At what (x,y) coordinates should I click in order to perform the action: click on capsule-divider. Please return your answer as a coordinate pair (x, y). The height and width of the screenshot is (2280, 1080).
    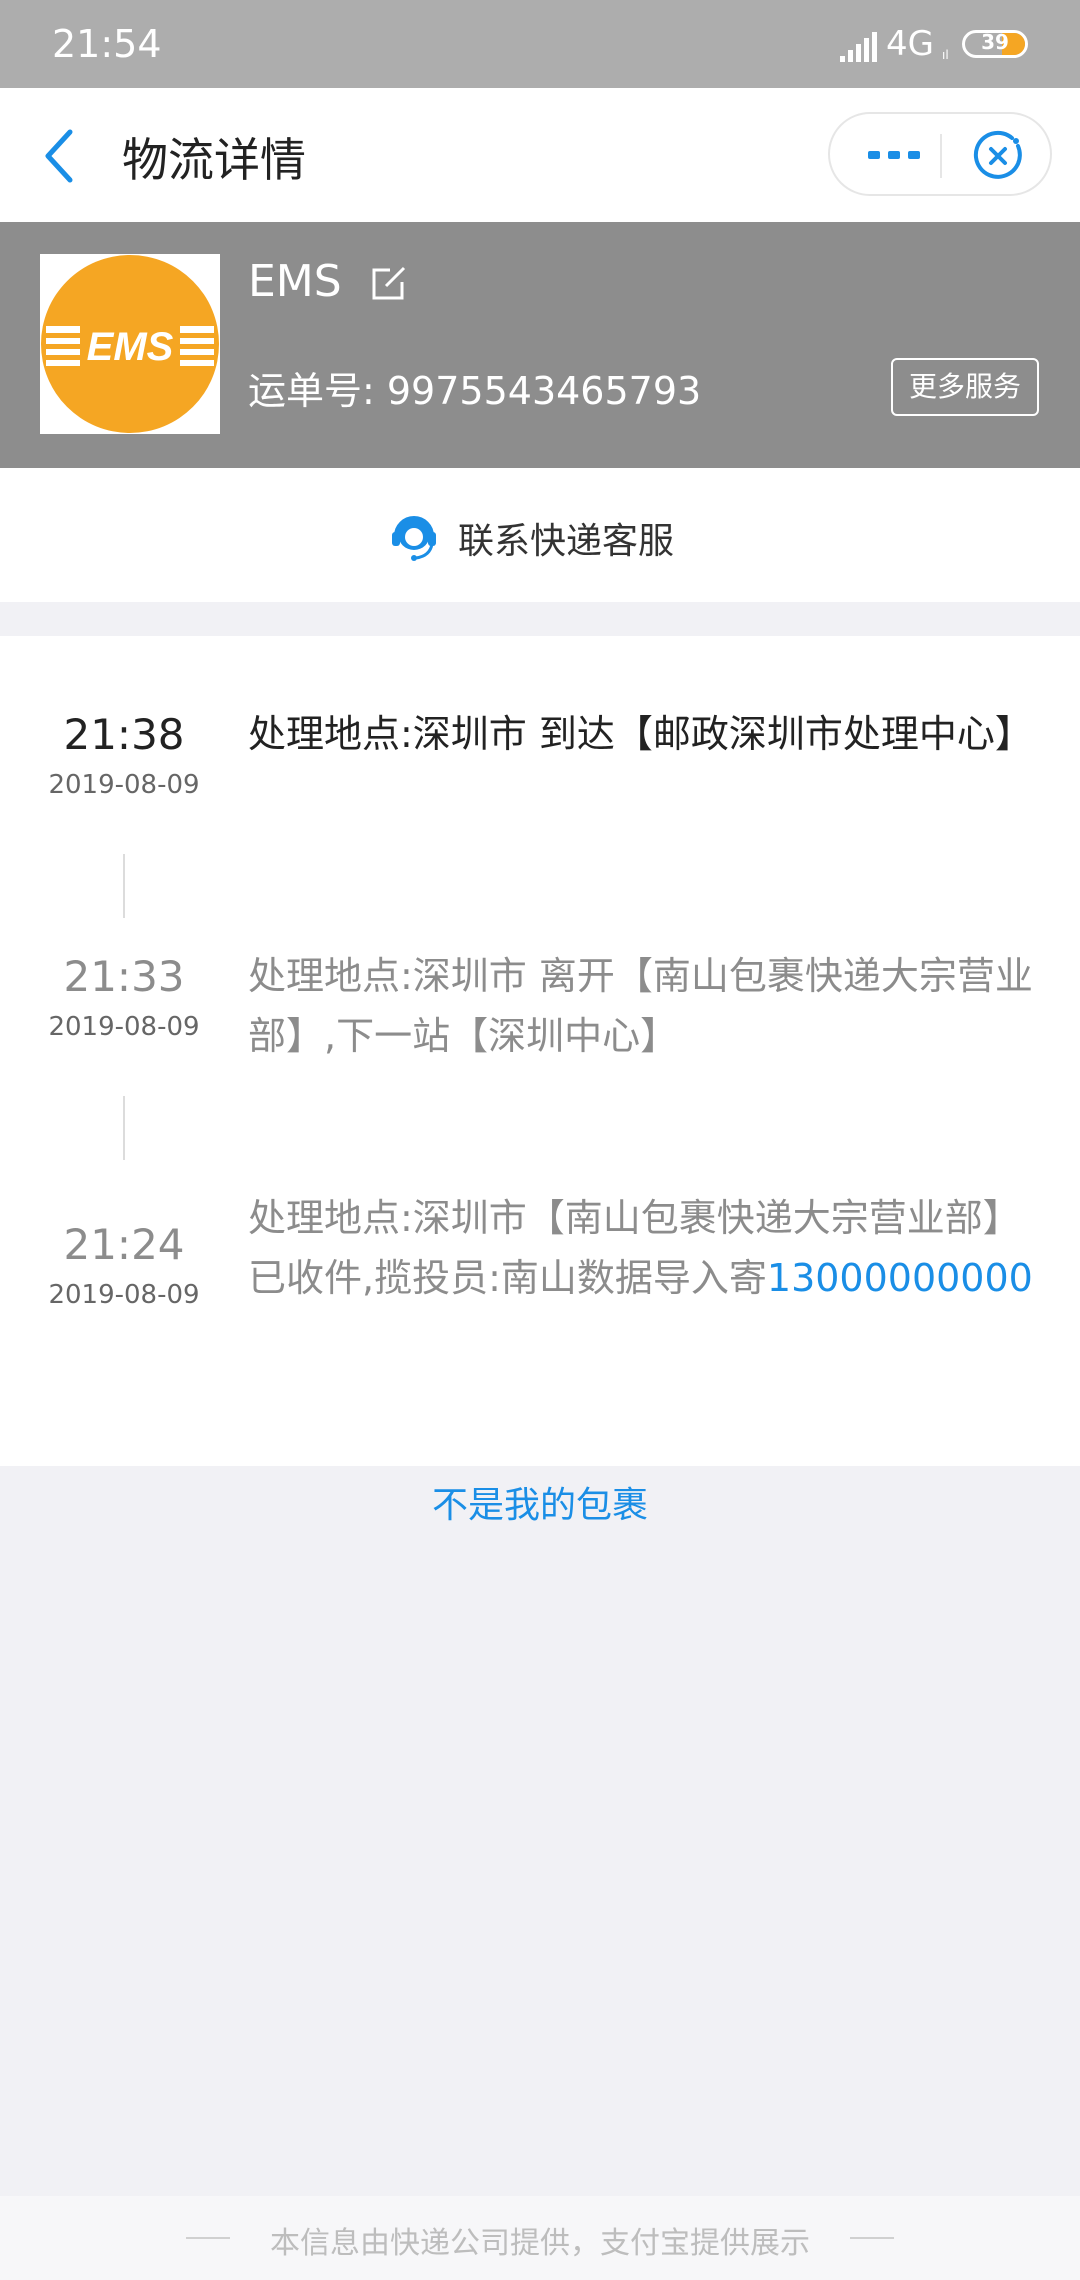
    Looking at the image, I should click on (941, 156).